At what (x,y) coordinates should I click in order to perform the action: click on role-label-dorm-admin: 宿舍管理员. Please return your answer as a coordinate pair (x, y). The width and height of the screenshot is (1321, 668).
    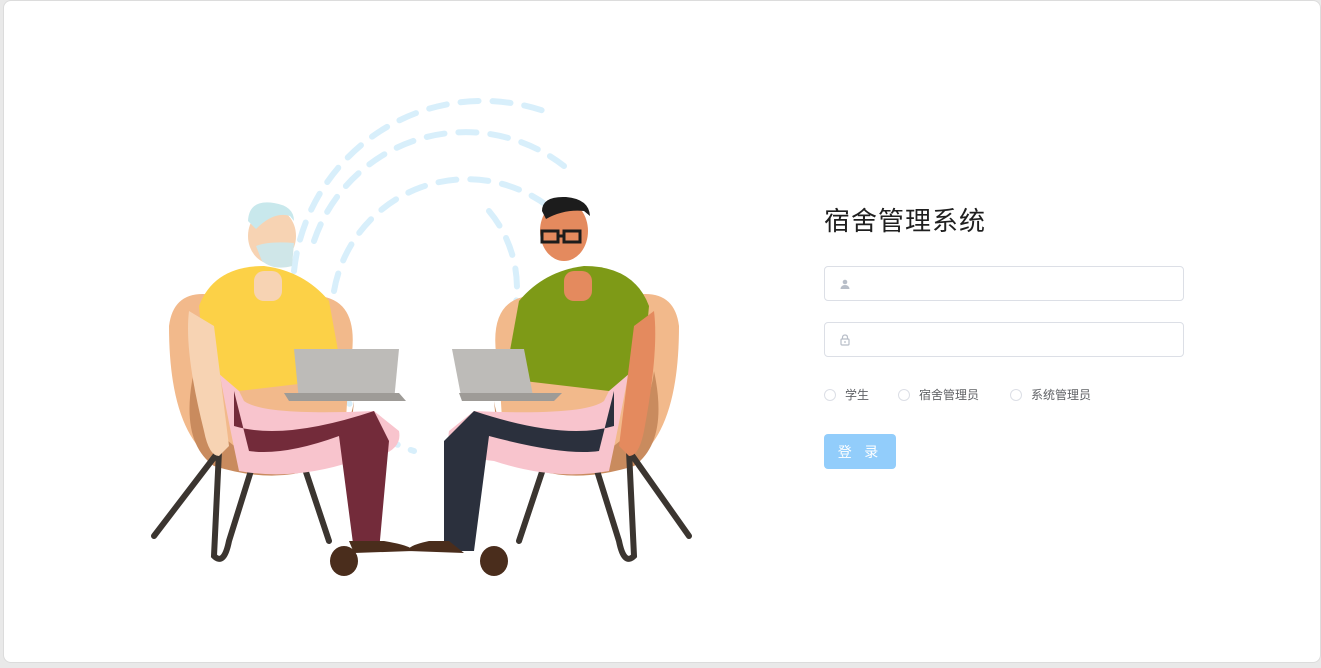
    Looking at the image, I should click on (949, 395).